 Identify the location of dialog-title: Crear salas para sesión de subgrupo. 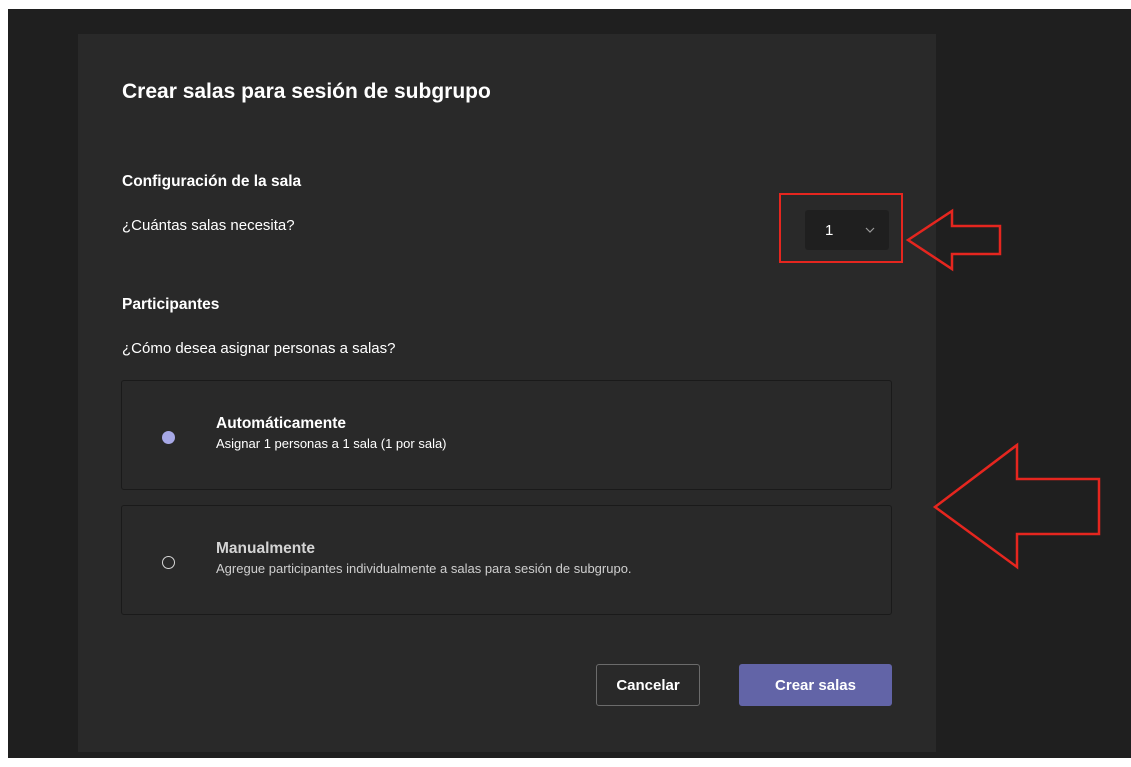
(306, 91).